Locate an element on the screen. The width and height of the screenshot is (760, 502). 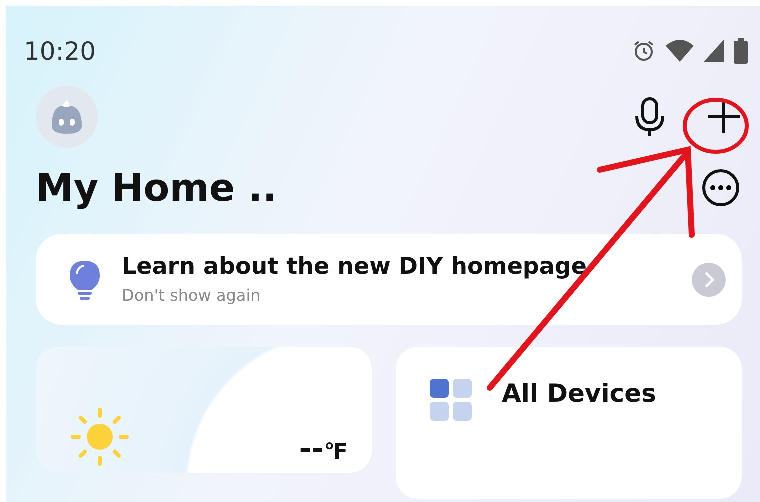
alarm-clock-icon is located at coordinates (644, 51).